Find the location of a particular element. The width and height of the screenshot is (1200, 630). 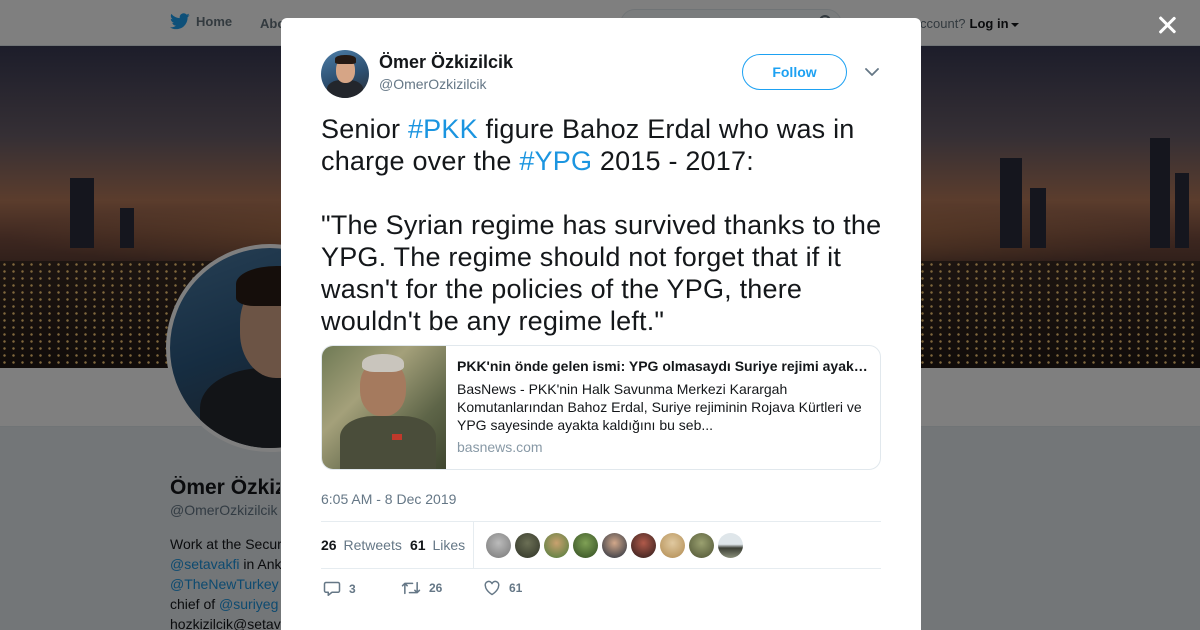

reply-button: 3 is located at coordinates (339, 588).